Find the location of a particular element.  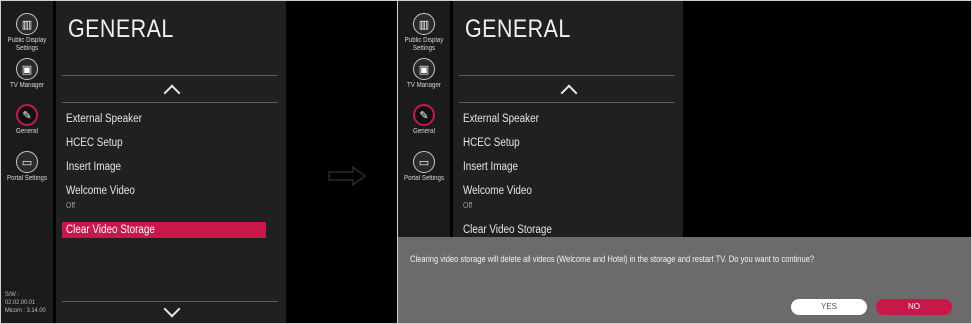

micom-version: Micom : 3.14.00 is located at coordinates (25, 310).